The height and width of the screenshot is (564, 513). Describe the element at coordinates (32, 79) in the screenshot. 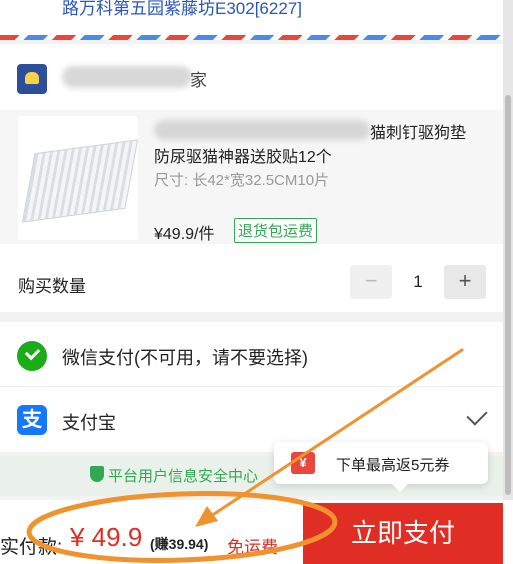

I see `shop-avatar-icon` at that location.